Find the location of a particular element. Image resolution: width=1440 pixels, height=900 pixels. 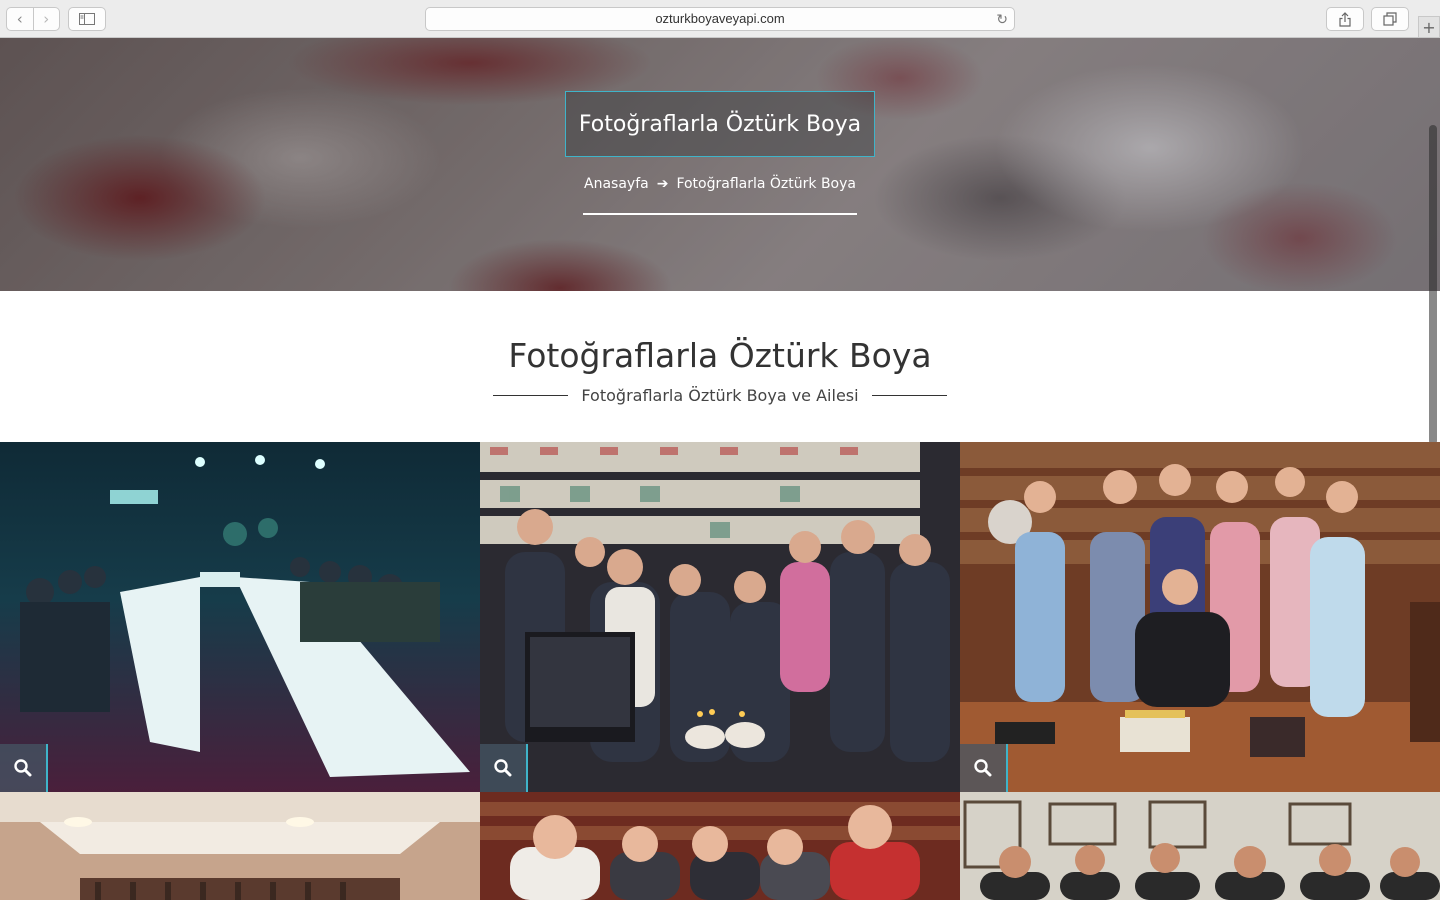

gallery-item-group-office-wall is located at coordinates (1200, 846).